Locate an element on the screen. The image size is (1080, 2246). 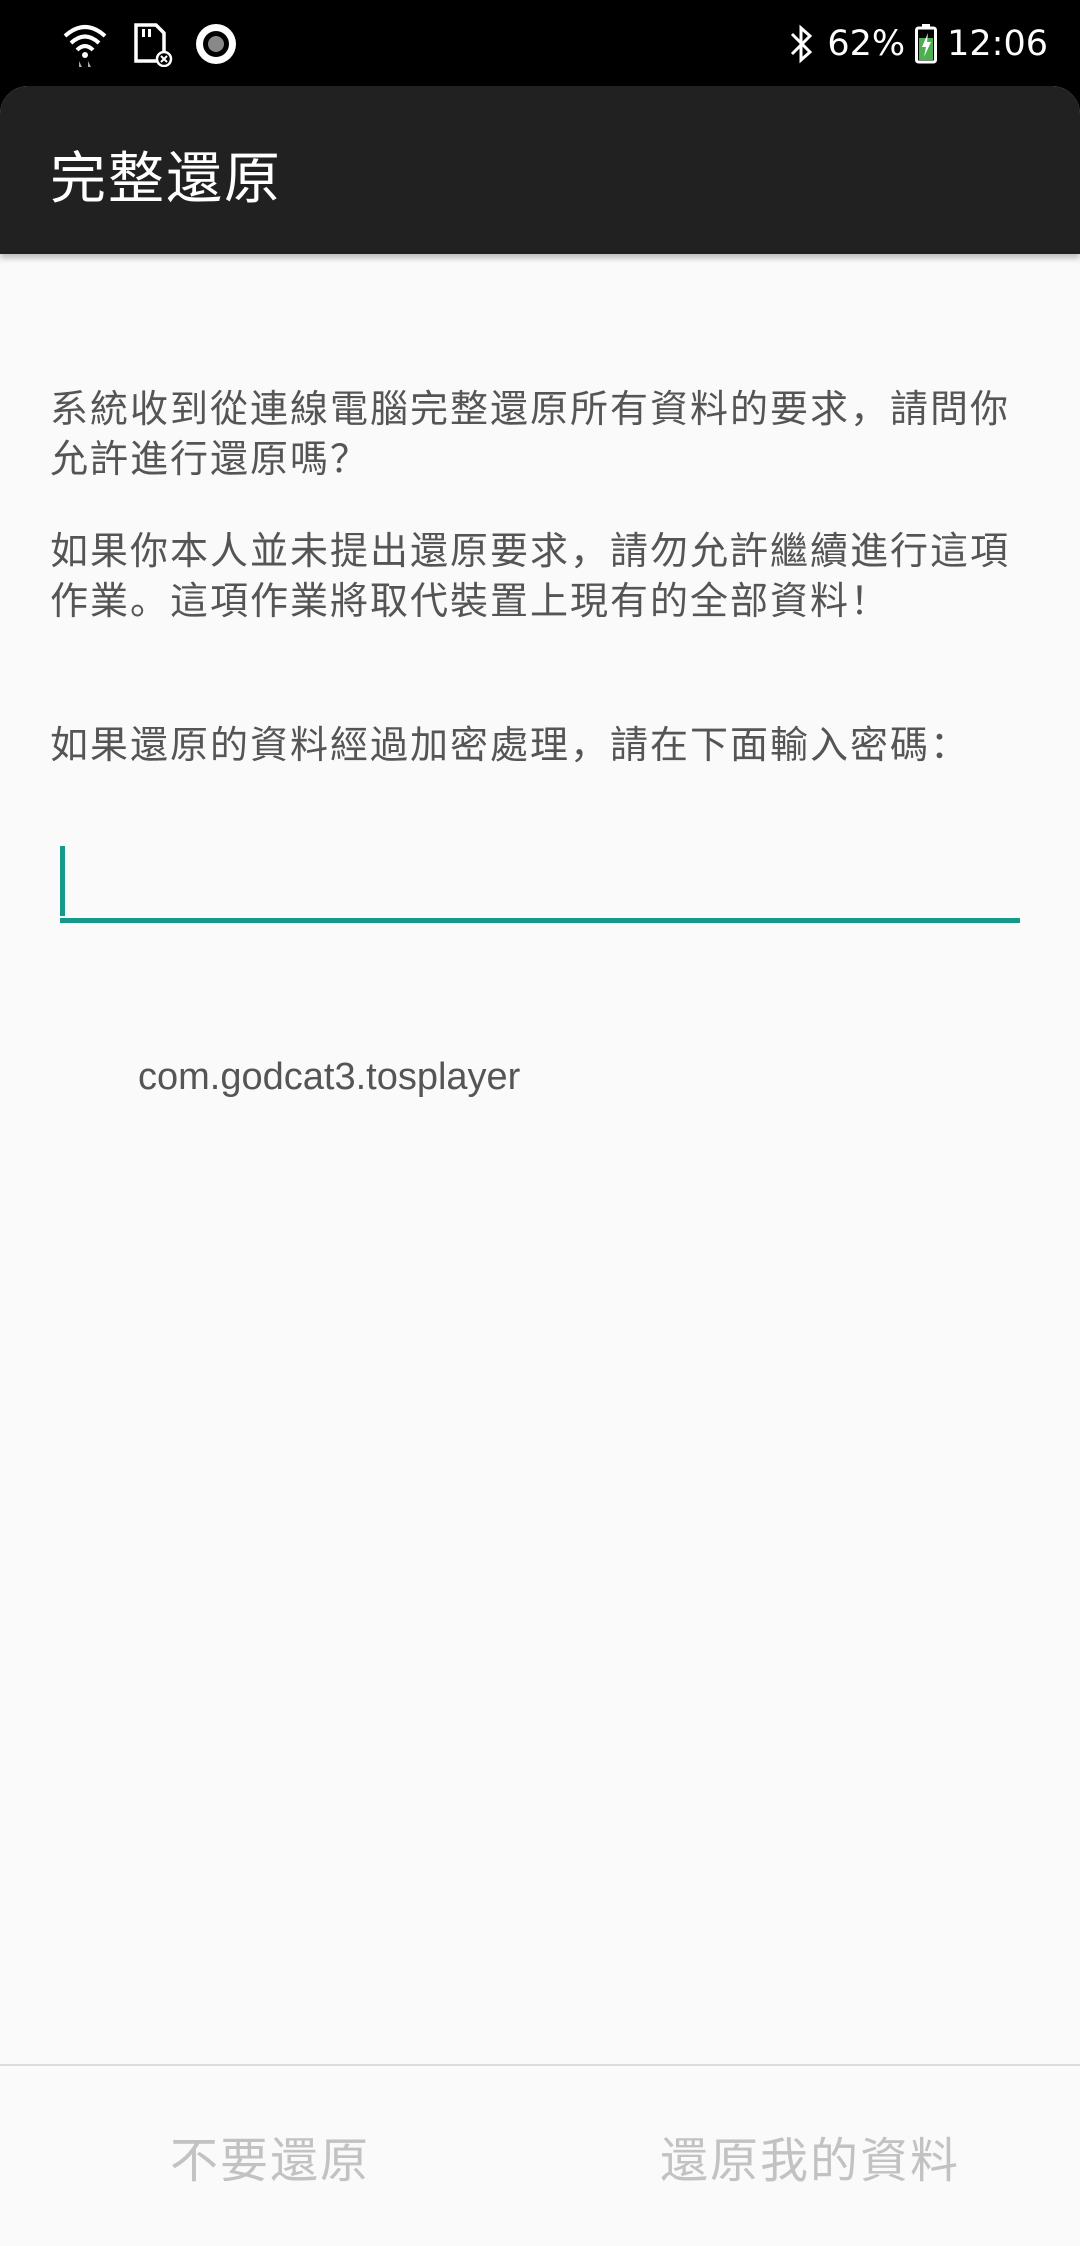
restore-request-message: 系統收到從連線電腦完整還原所有資料的要求，請問你允許進行還原嗎？ is located at coordinates (530, 434).